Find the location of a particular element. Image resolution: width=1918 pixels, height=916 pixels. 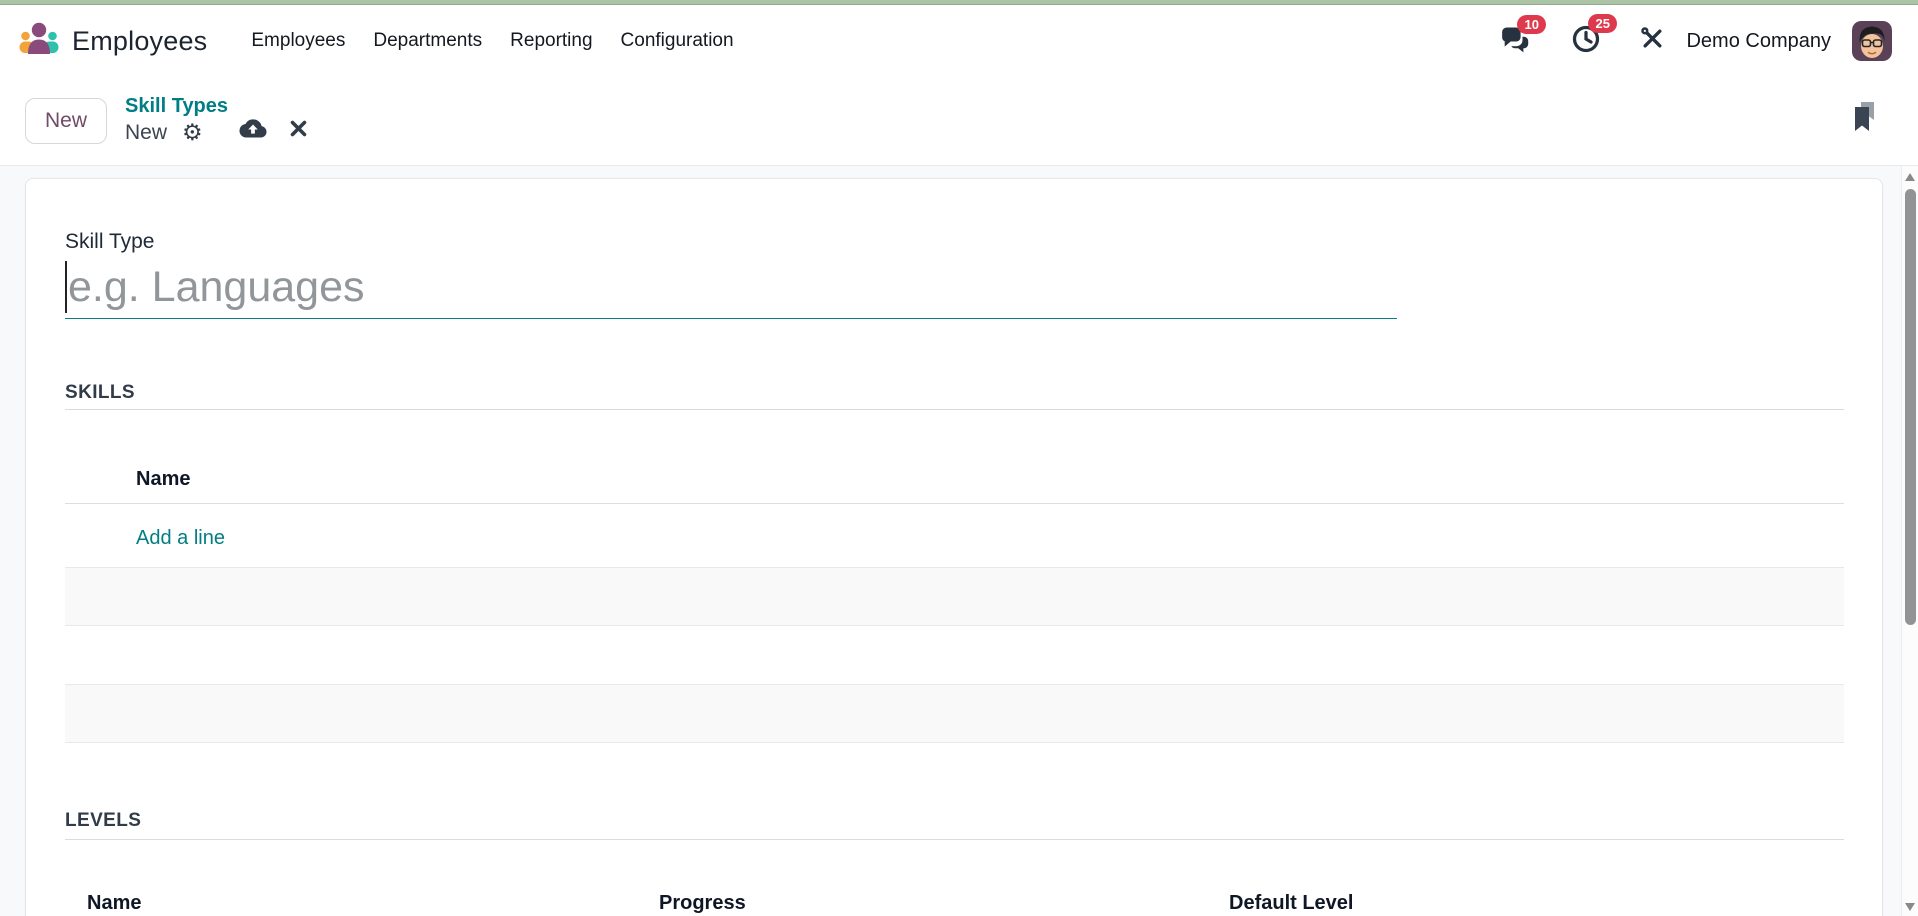

skill-type-input-wrap is located at coordinates (731, 287).